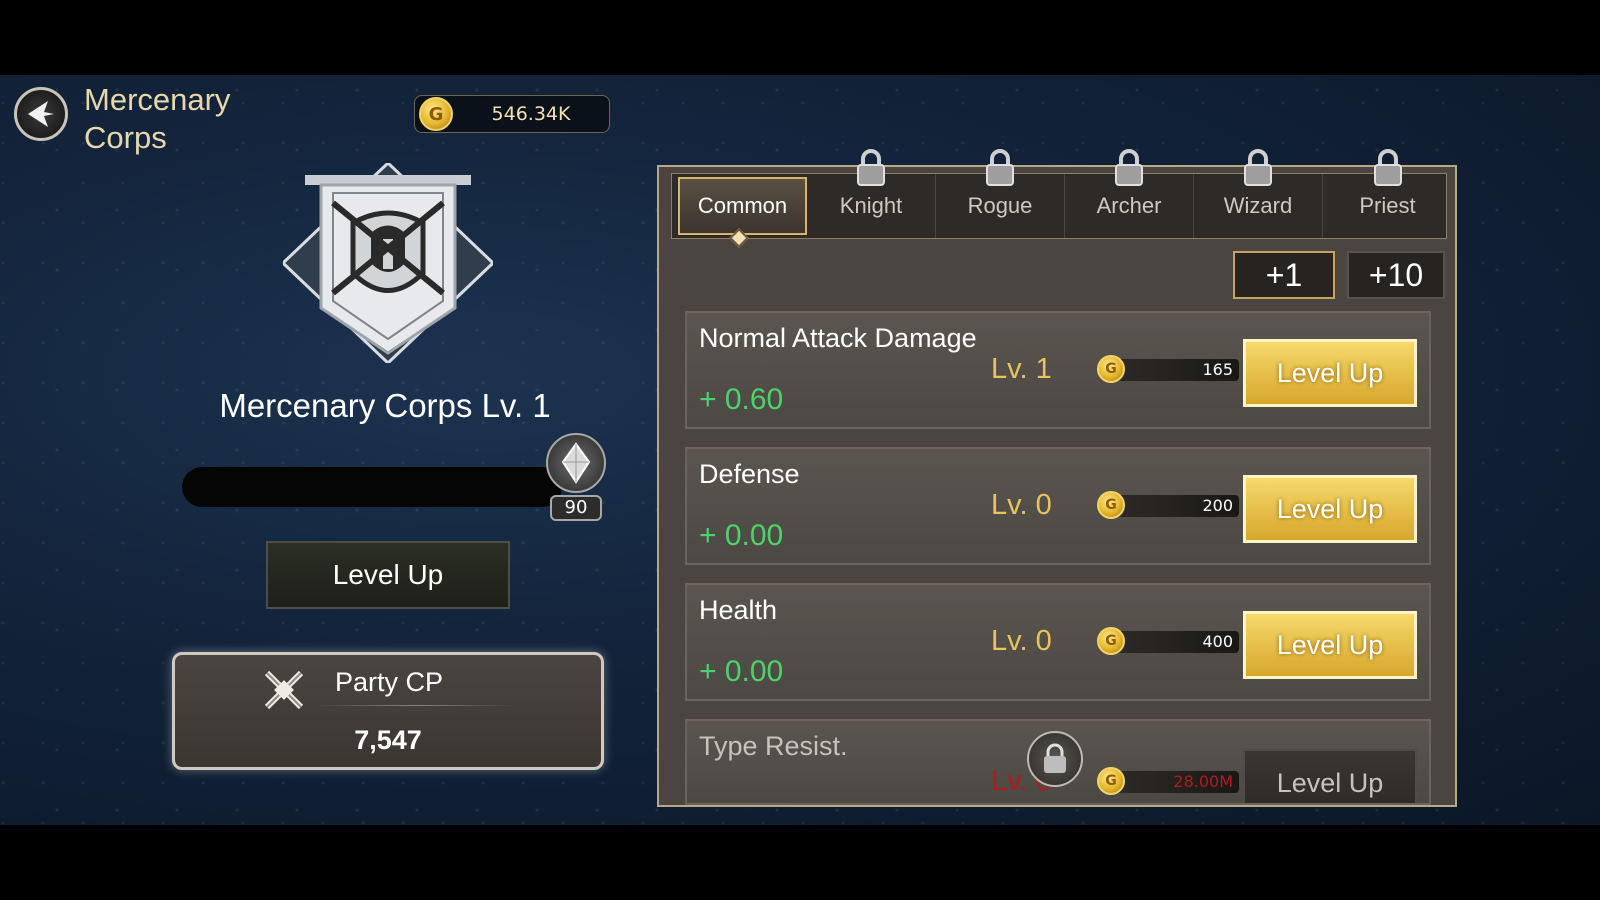 This screenshot has height=900, width=1600. What do you see at coordinates (389, 682) in the screenshot?
I see `party-cp-label: Party CP` at bounding box center [389, 682].